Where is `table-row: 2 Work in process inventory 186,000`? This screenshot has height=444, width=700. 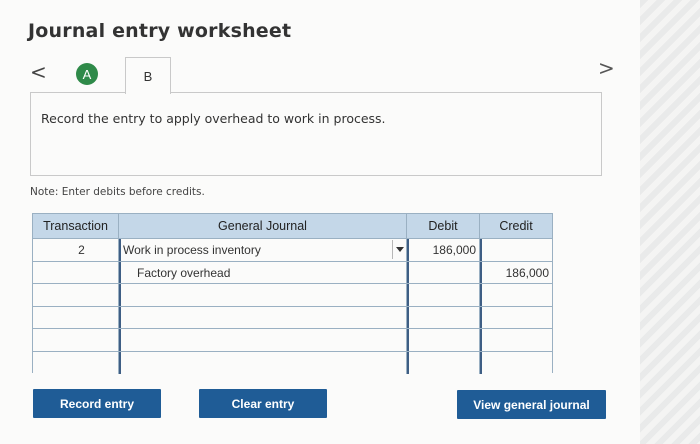 table-row: 2 Work in process inventory 186,000 is located at coordinates (292, 249).